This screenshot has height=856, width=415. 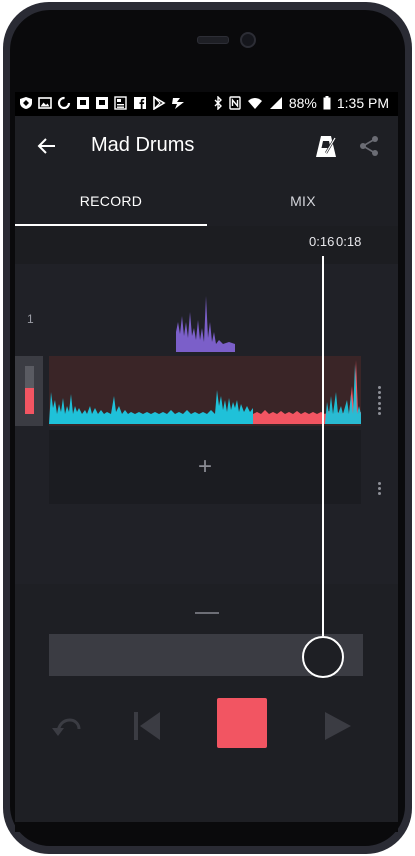 What do you see at coordinates (64, 103) in the screenshot?
I see `sync-icon` at bounding box center [64, 103].